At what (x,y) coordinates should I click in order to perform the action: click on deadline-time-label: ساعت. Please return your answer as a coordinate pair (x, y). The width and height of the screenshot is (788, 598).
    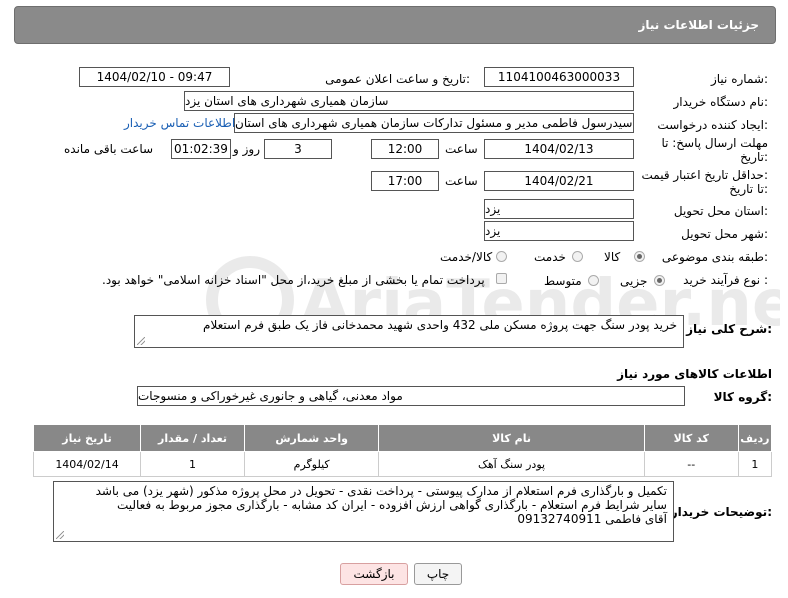
    Looking at the image, I should click on (461, 149).